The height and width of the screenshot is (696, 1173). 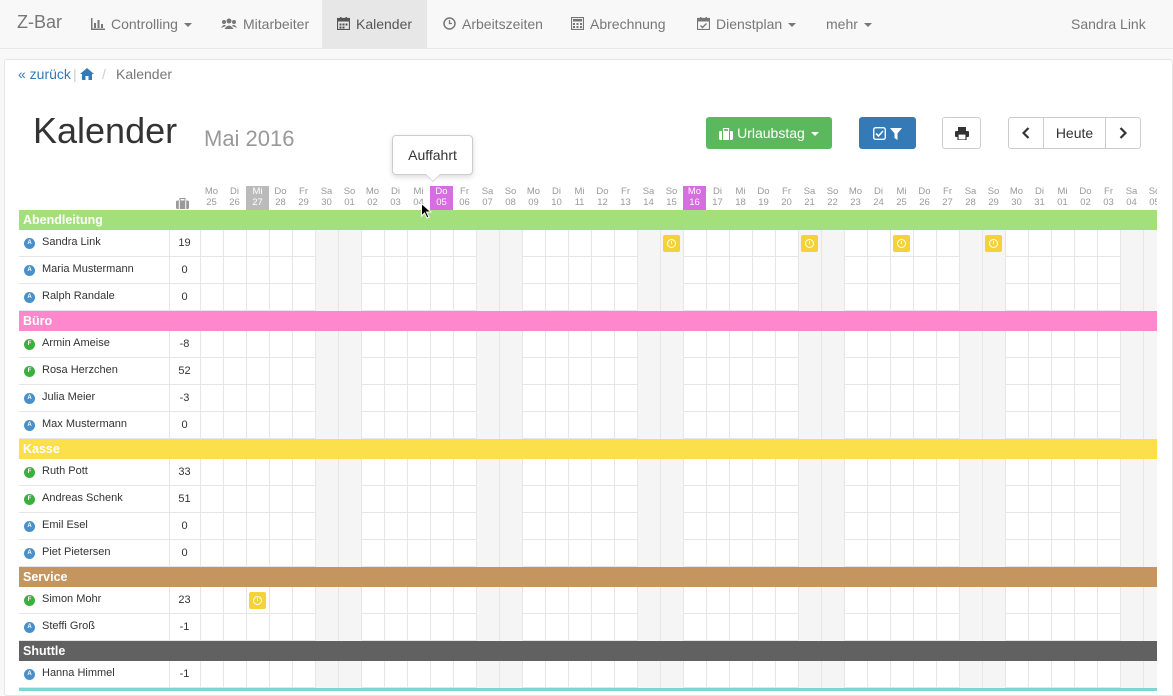 What do you see at coordinates (579, 198) in the screenshot?
I see `day-header: Mi 11` at bounding box center [579, 198].